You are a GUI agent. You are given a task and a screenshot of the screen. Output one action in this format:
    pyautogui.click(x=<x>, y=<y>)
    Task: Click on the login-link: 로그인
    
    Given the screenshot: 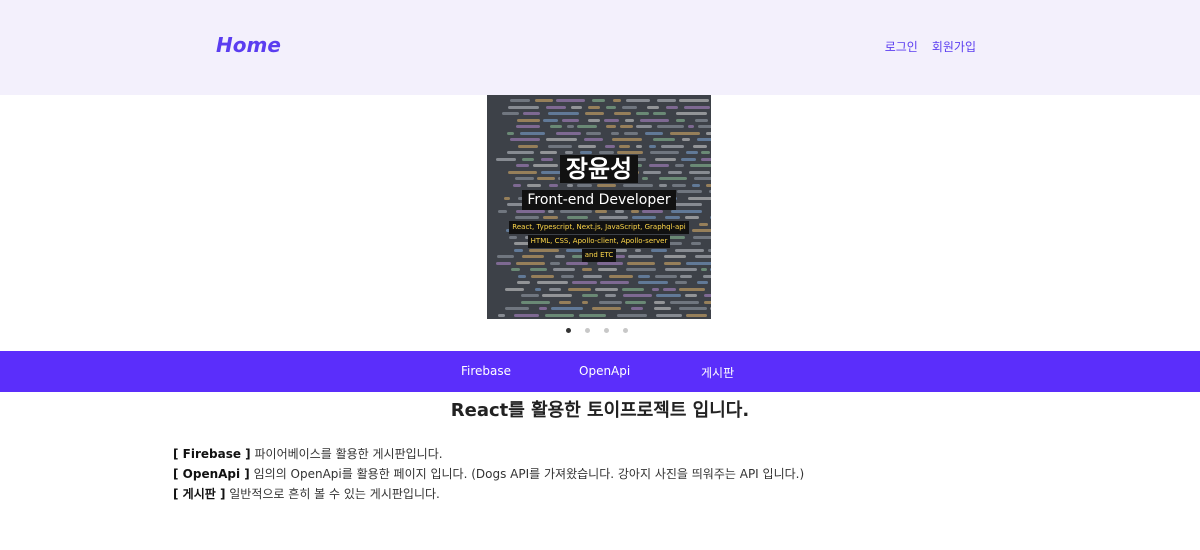 What is the action you would take?
    pyautogui.click(x=901, y=46)
    